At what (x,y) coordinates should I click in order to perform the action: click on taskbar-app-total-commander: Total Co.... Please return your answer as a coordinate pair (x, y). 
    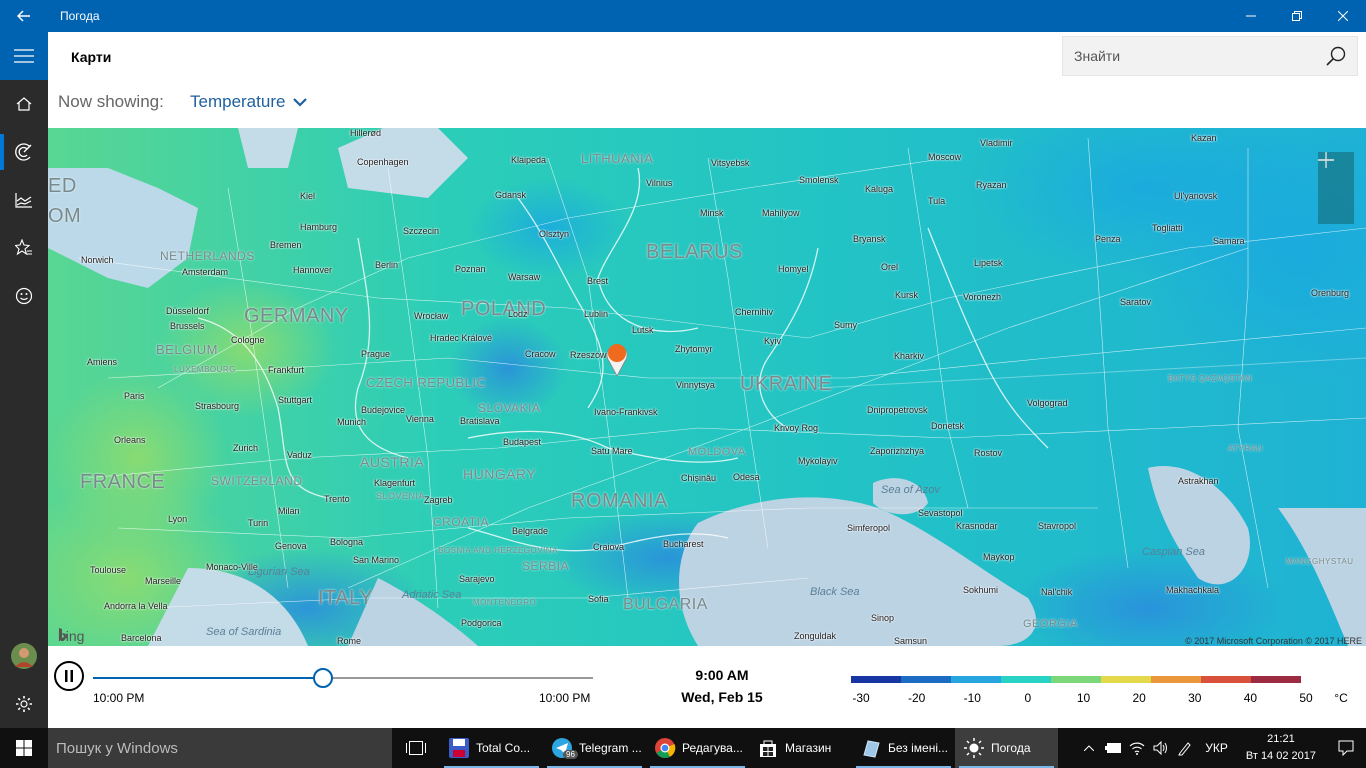
    Looking at the image, I should click on (491, 748).